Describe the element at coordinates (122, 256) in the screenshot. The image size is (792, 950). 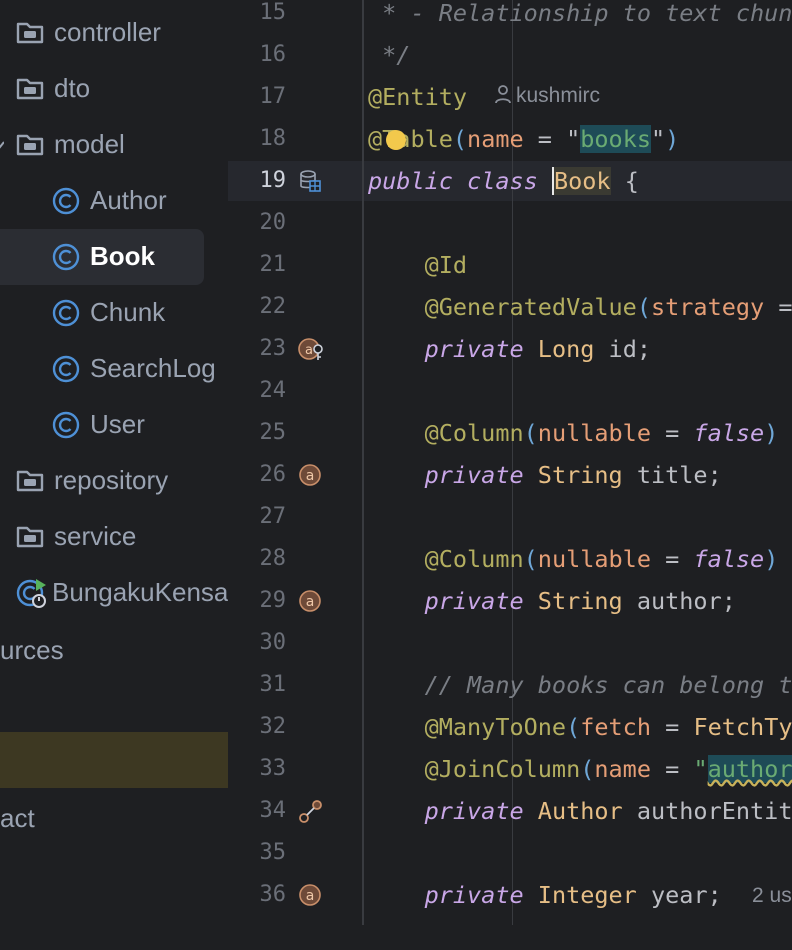
I see `tree-item-label: Book` at that location.